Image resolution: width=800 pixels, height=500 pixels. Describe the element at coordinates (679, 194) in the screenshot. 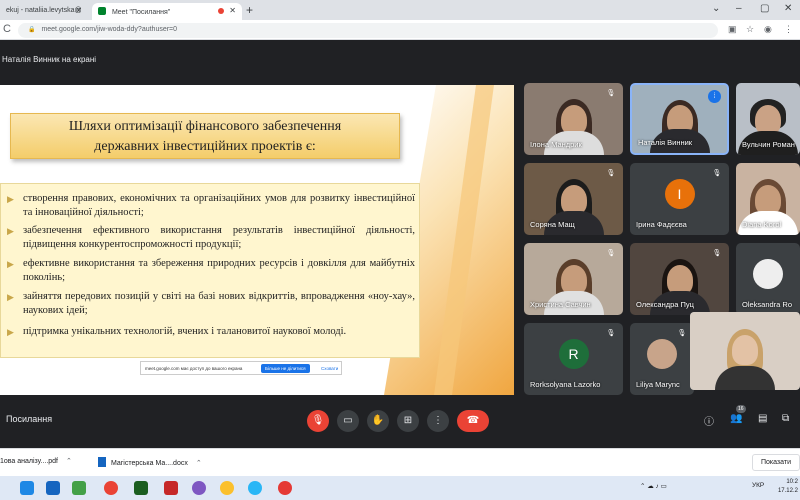

I see `avatar: І` at that location.